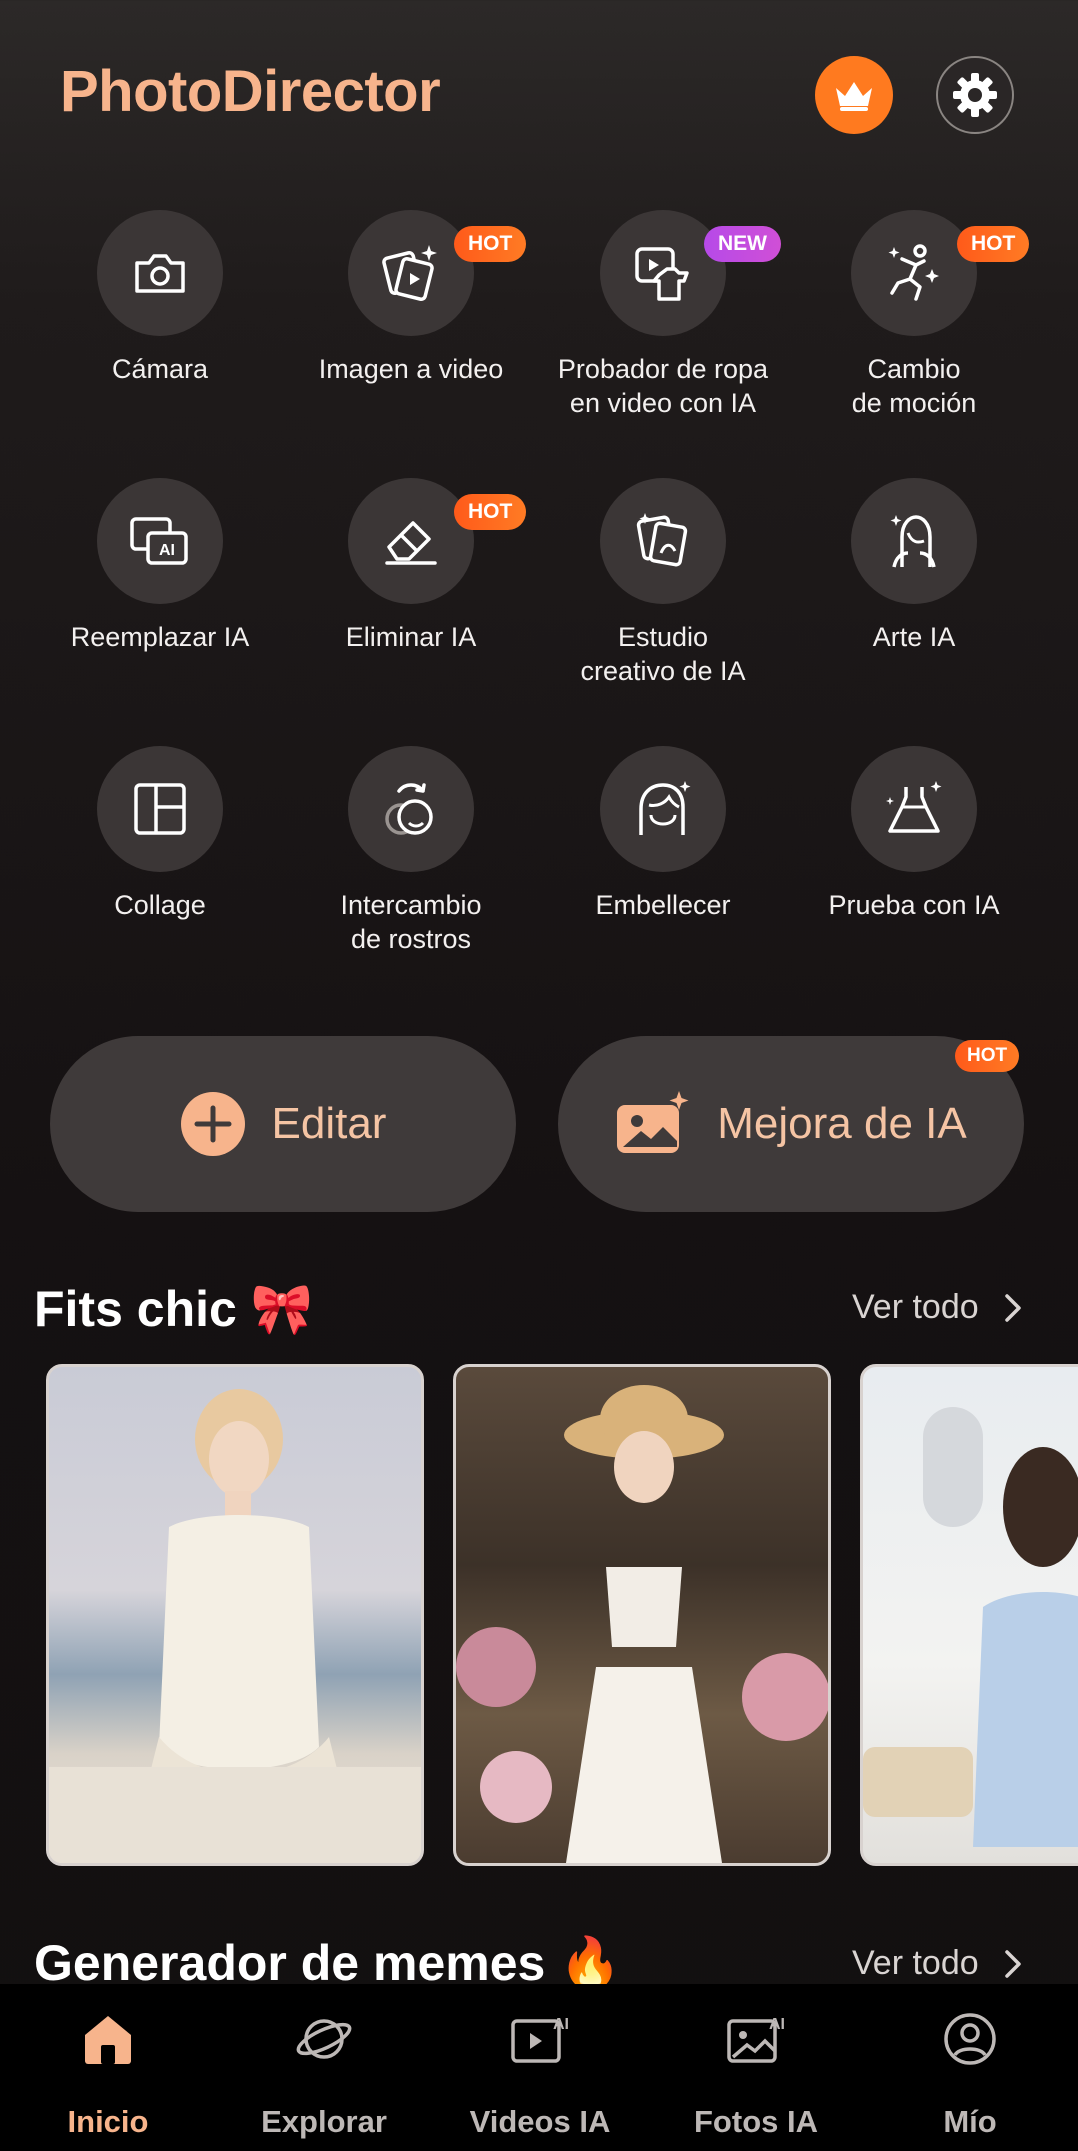 The width and height of the screenshot is (1078, 2151). I want to click on plus-circle-icon, so click(212, 1124).